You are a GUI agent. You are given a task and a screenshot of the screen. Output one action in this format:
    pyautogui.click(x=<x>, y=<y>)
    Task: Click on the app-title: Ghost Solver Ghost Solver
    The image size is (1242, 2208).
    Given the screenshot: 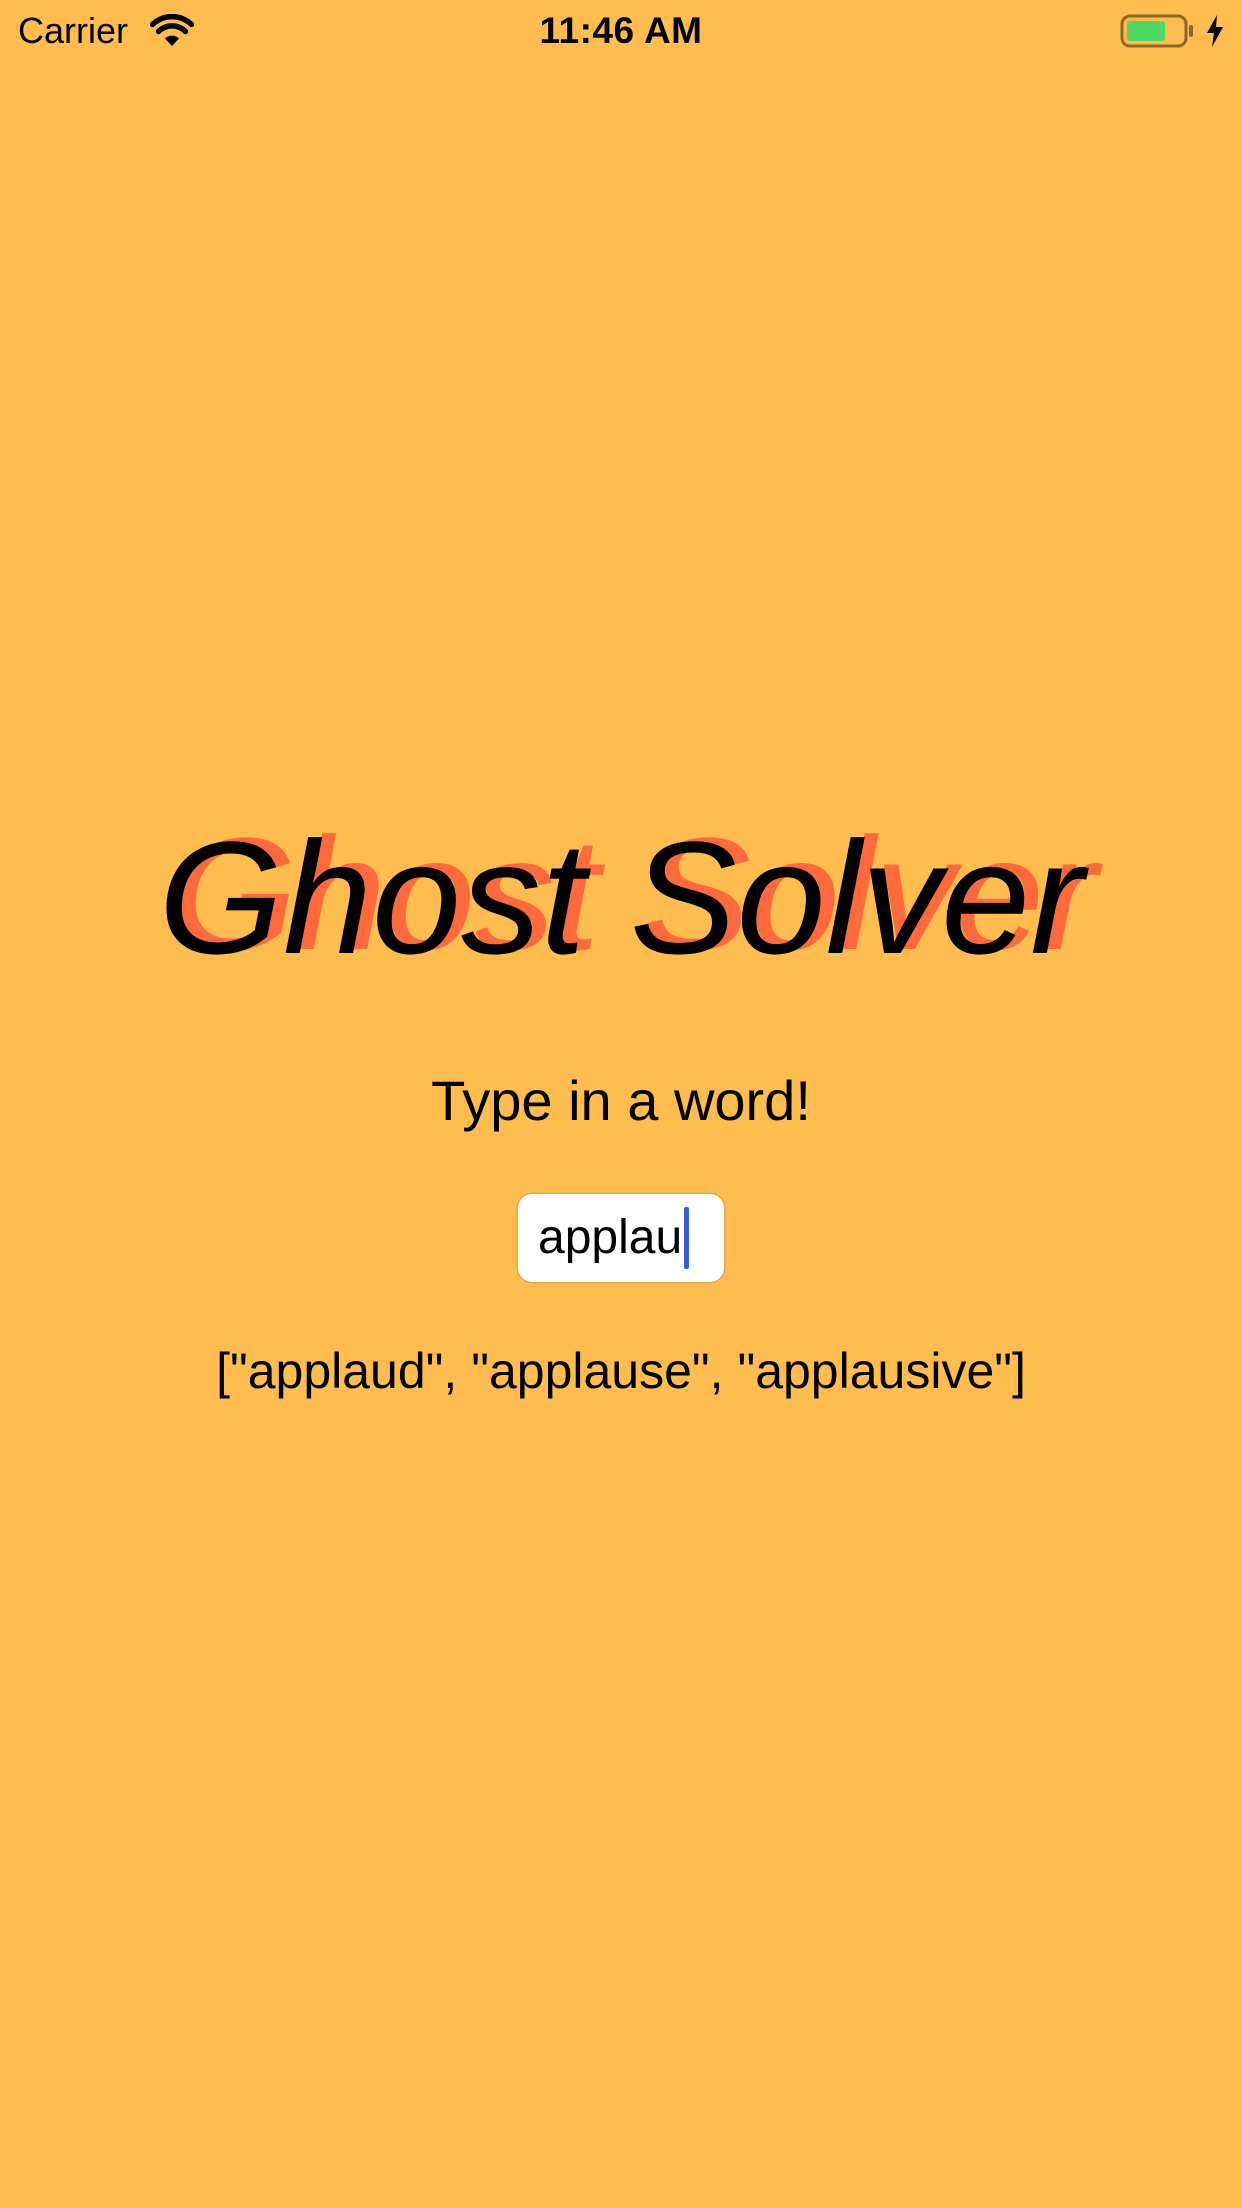 What is the action you would take?
    pyautogui.click(x=621, y=897)
    